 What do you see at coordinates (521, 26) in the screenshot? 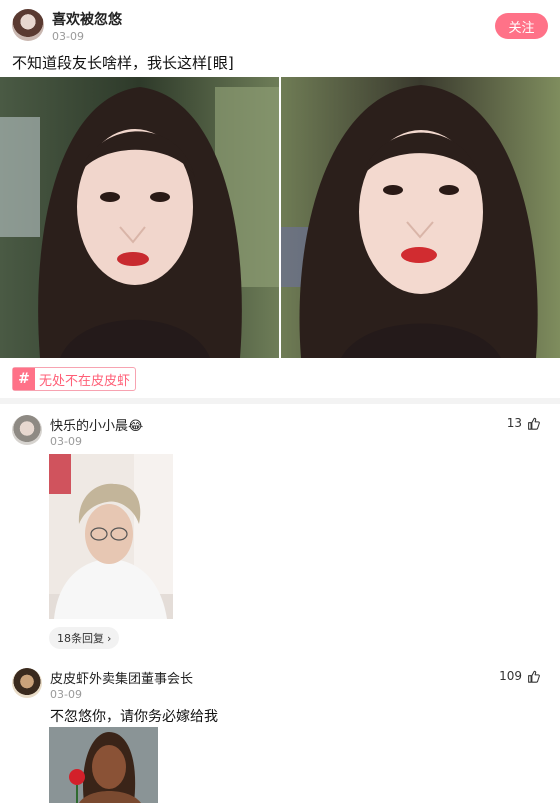
I see `follow-button: 关注` at bounding box center [521, 26].